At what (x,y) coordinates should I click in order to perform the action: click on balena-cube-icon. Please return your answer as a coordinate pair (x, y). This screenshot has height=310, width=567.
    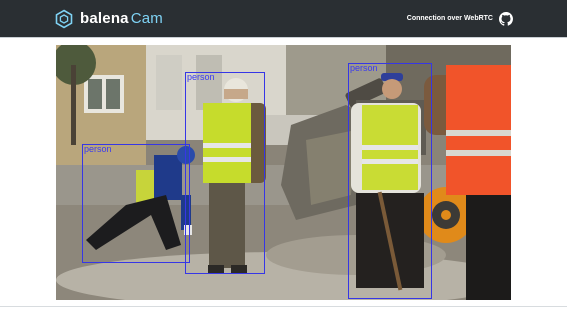
    Looking at the image, I should click on (64, 18).